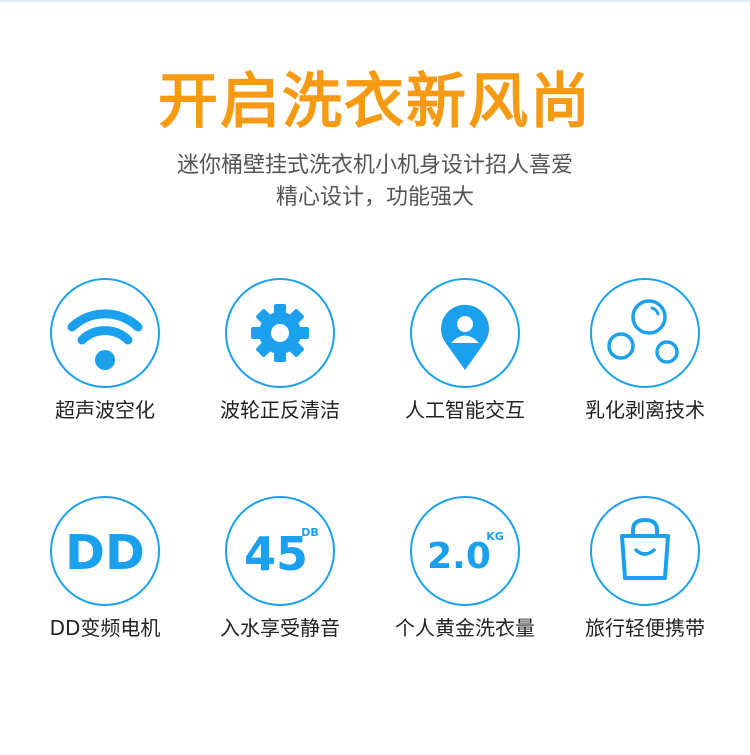  Describe the element at coordinates (375, 102) in the screenshot. I see `page-title: 开启洗衣新风尚` at that location.